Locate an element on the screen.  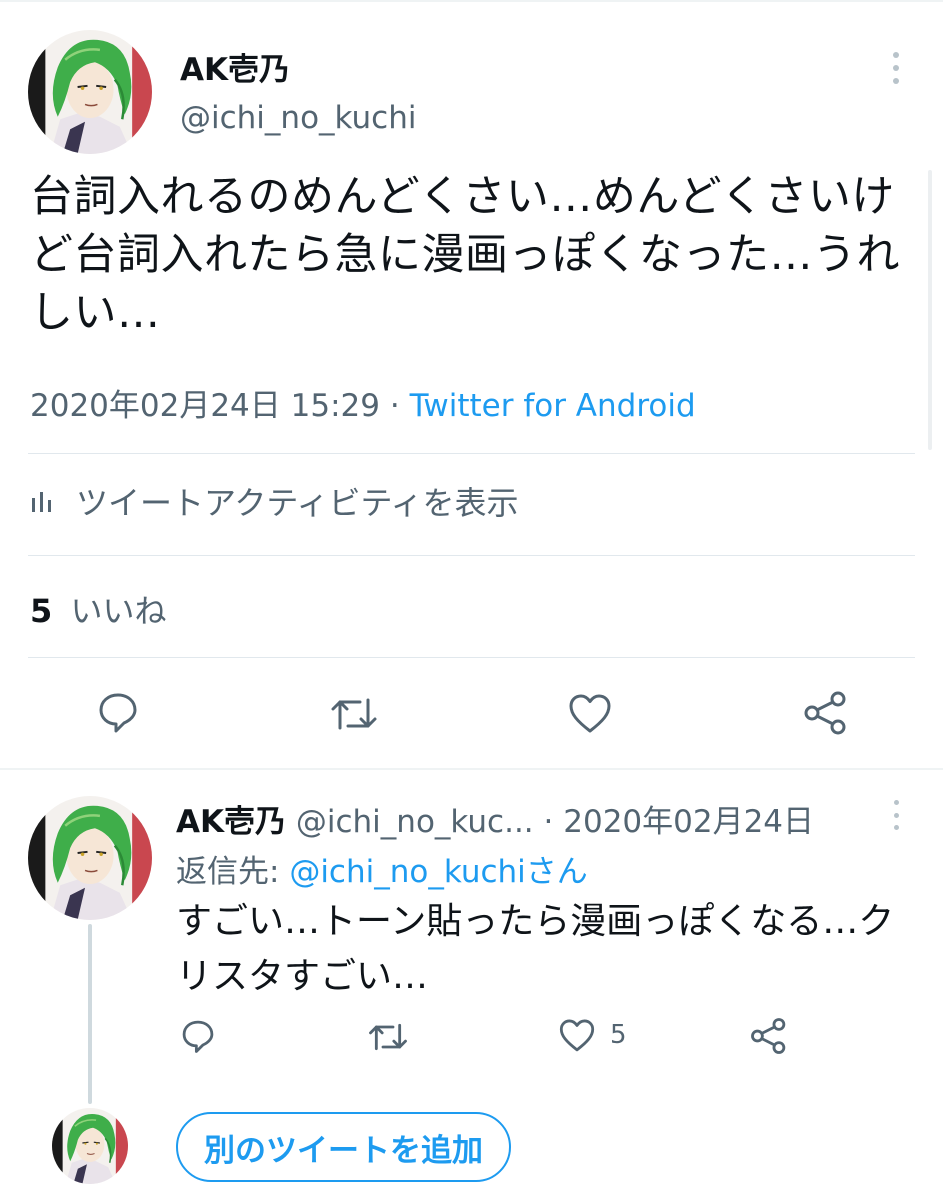
share-button is located at coordinates (826, 713).